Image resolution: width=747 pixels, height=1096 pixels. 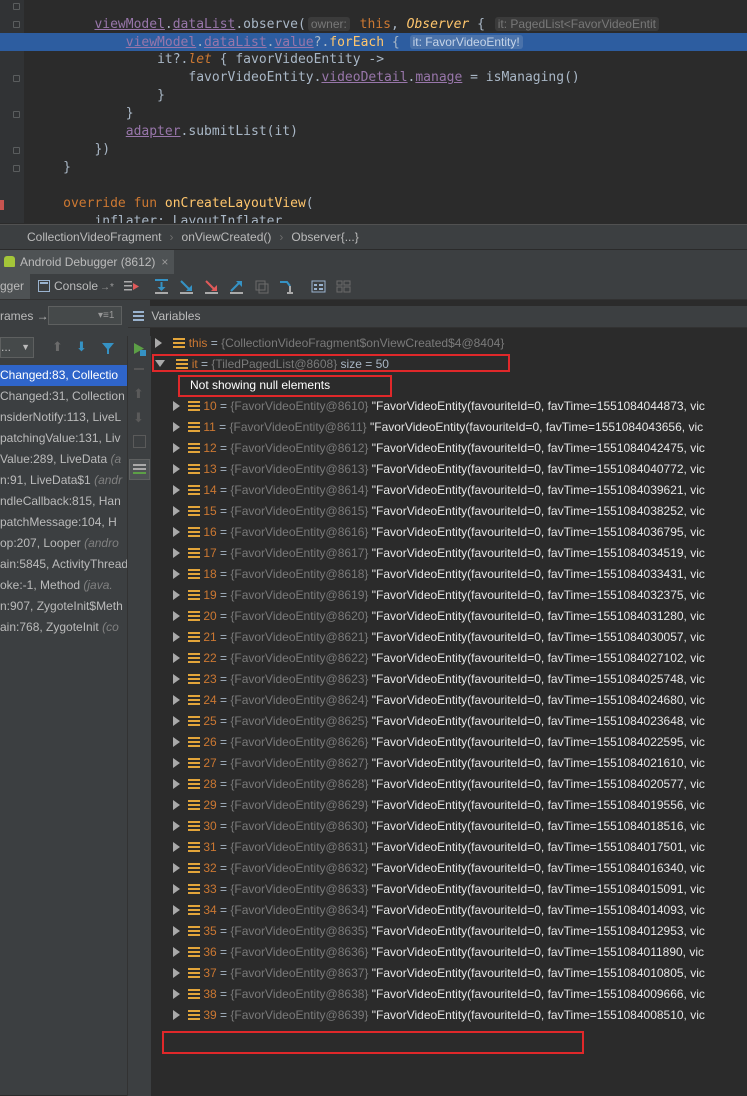 What do you see at coordinates (139, 441) in the screenshot?
I see `copy-icon` at bounding box center [139, 441].